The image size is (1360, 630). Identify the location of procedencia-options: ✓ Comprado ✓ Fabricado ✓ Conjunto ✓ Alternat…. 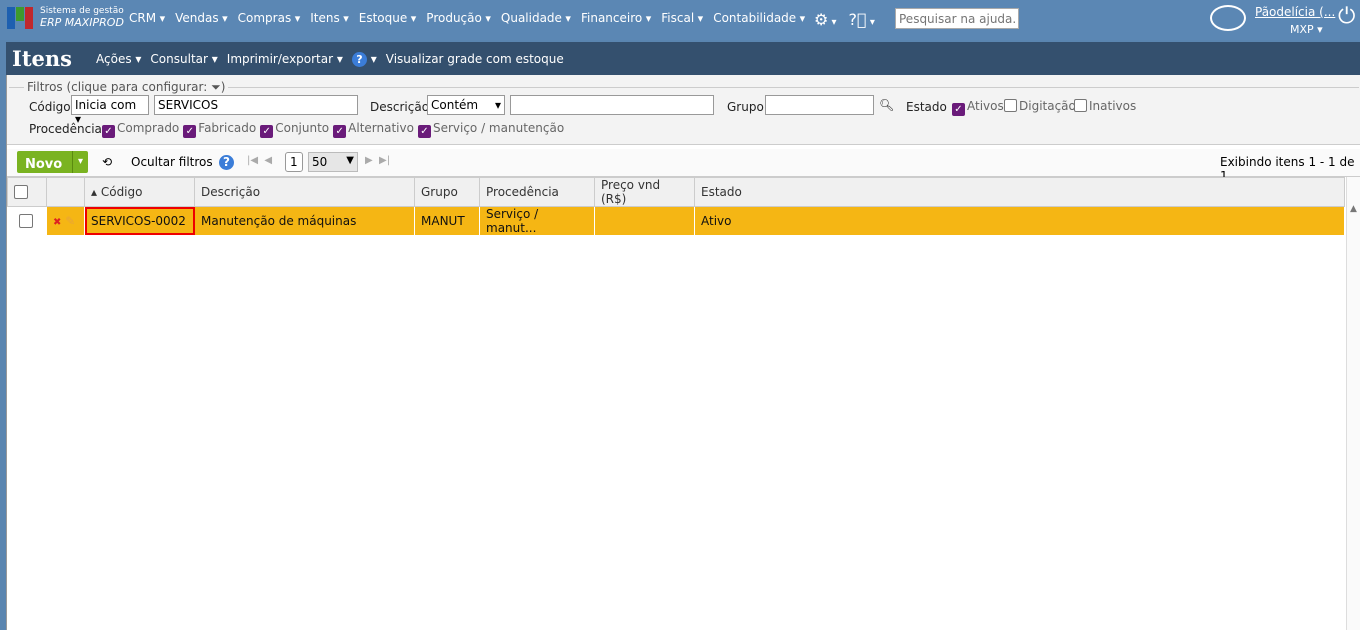
(333, 129).